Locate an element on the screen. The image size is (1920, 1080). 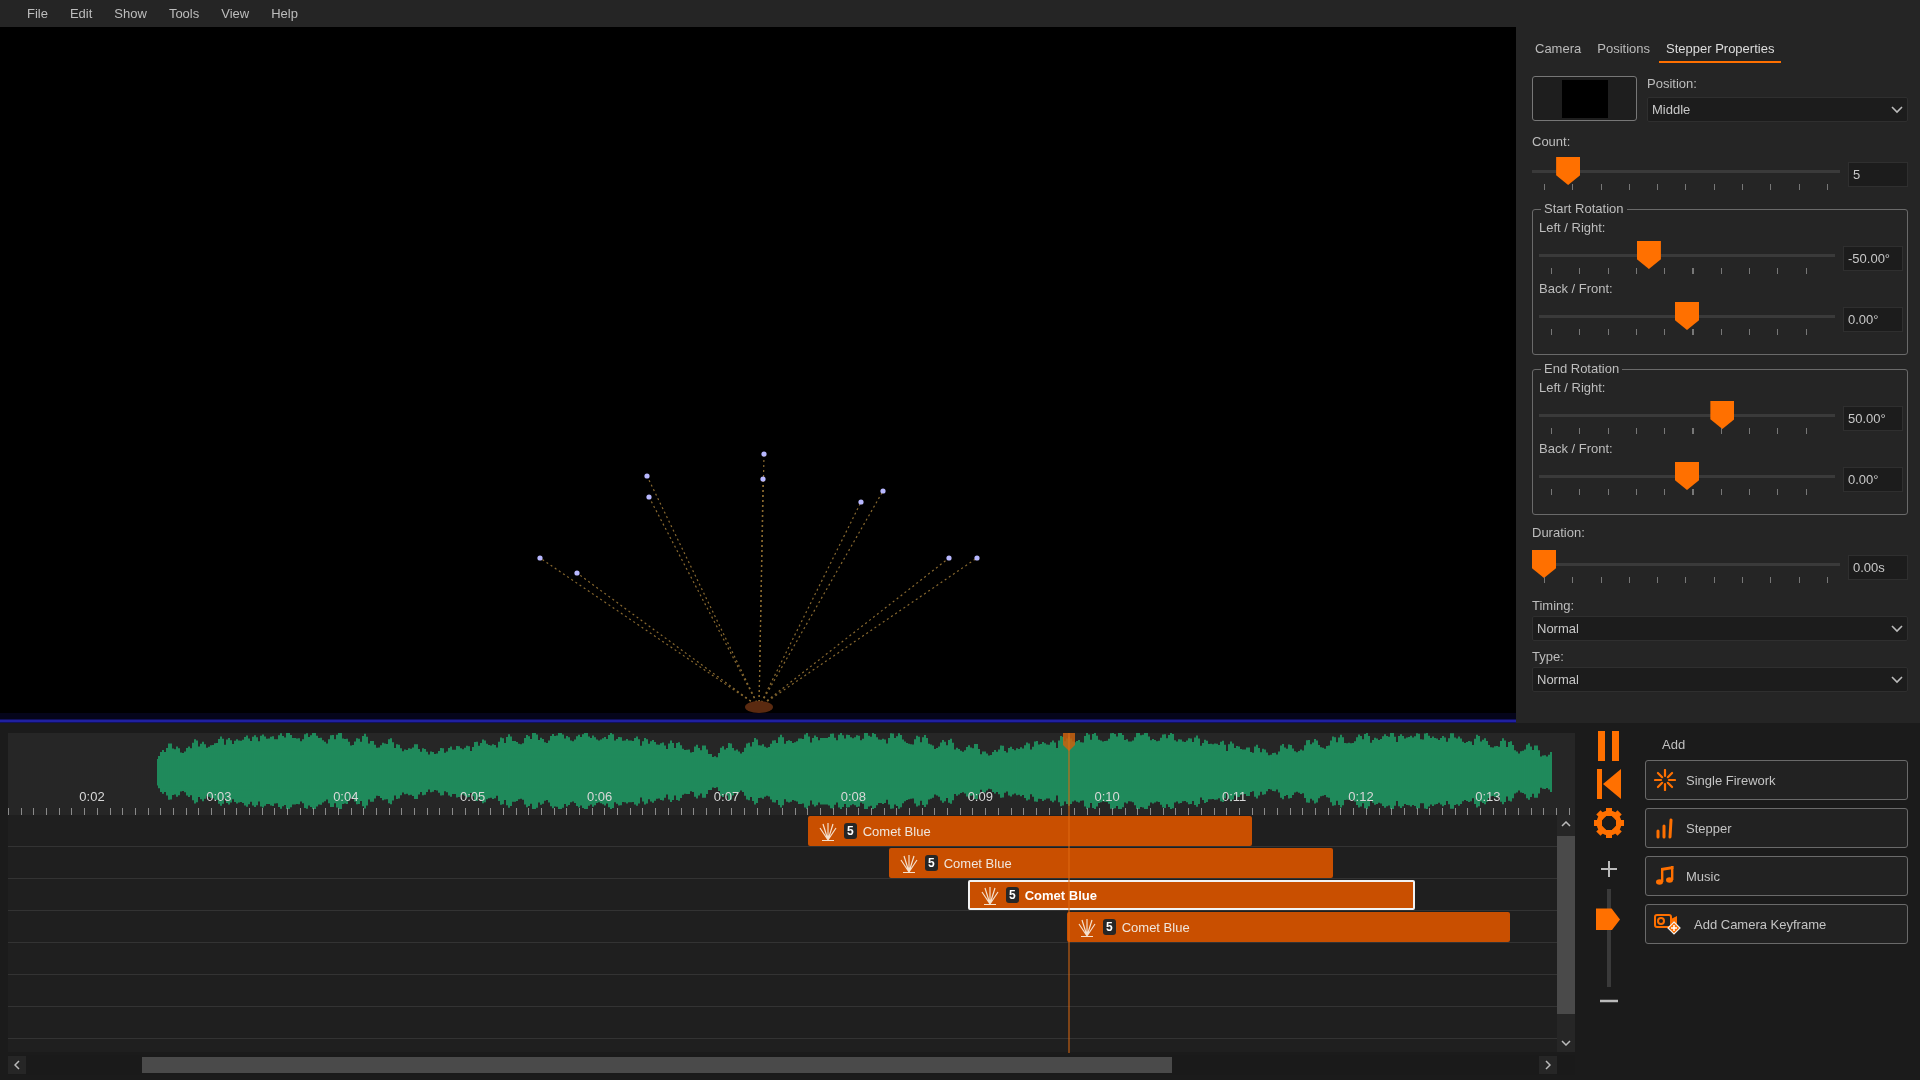
zoom-in-button is located at coordinates (1609, 869).